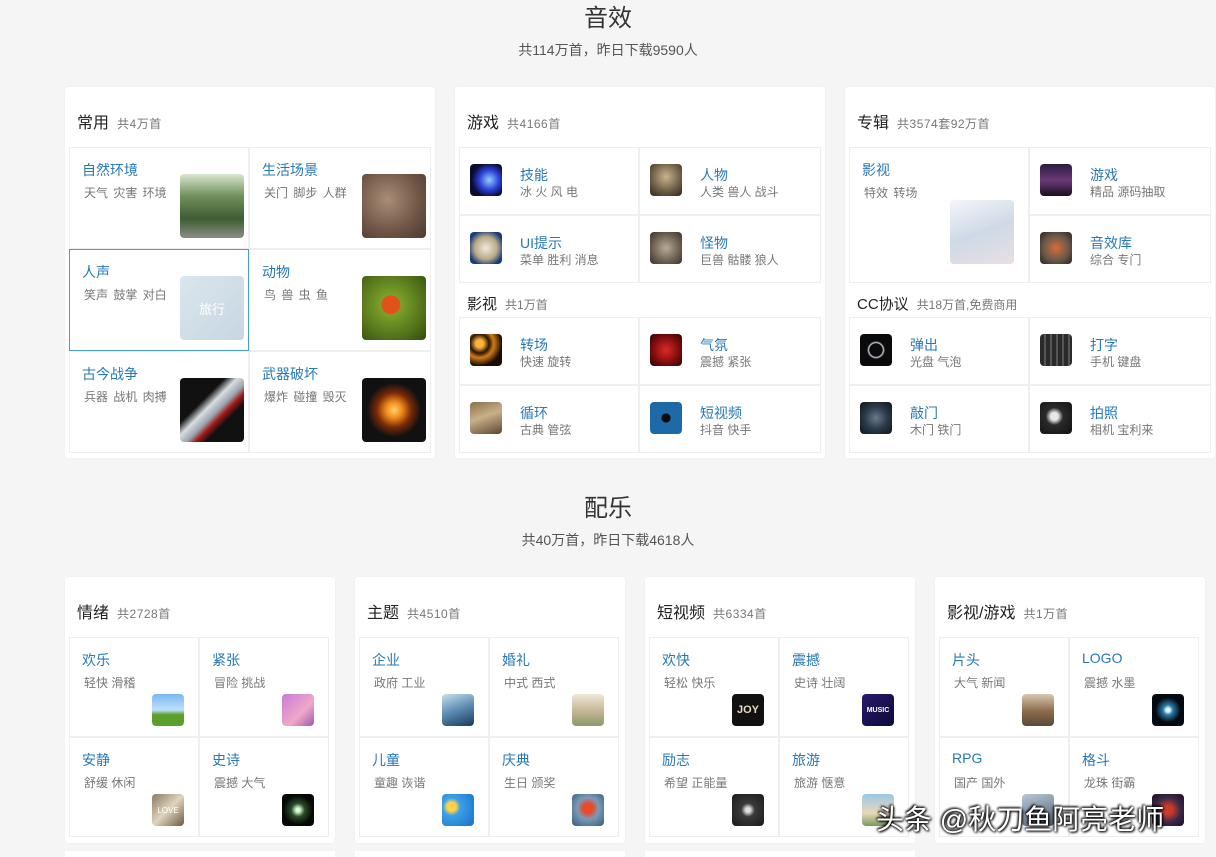 The image size is (1216, 857). What do you see at coordinates (394, 410) in the screenshot?
I see `explosion-thumbnail` at bounding box center [394, 410].